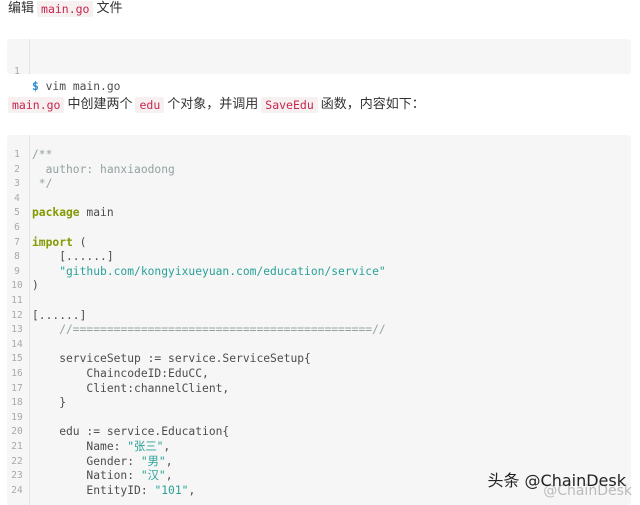 The height and width of the screenshot is (505, 640). Describe the element at coordinates (17, 461) in the screenshot. I see `line-number: 22` at that location.